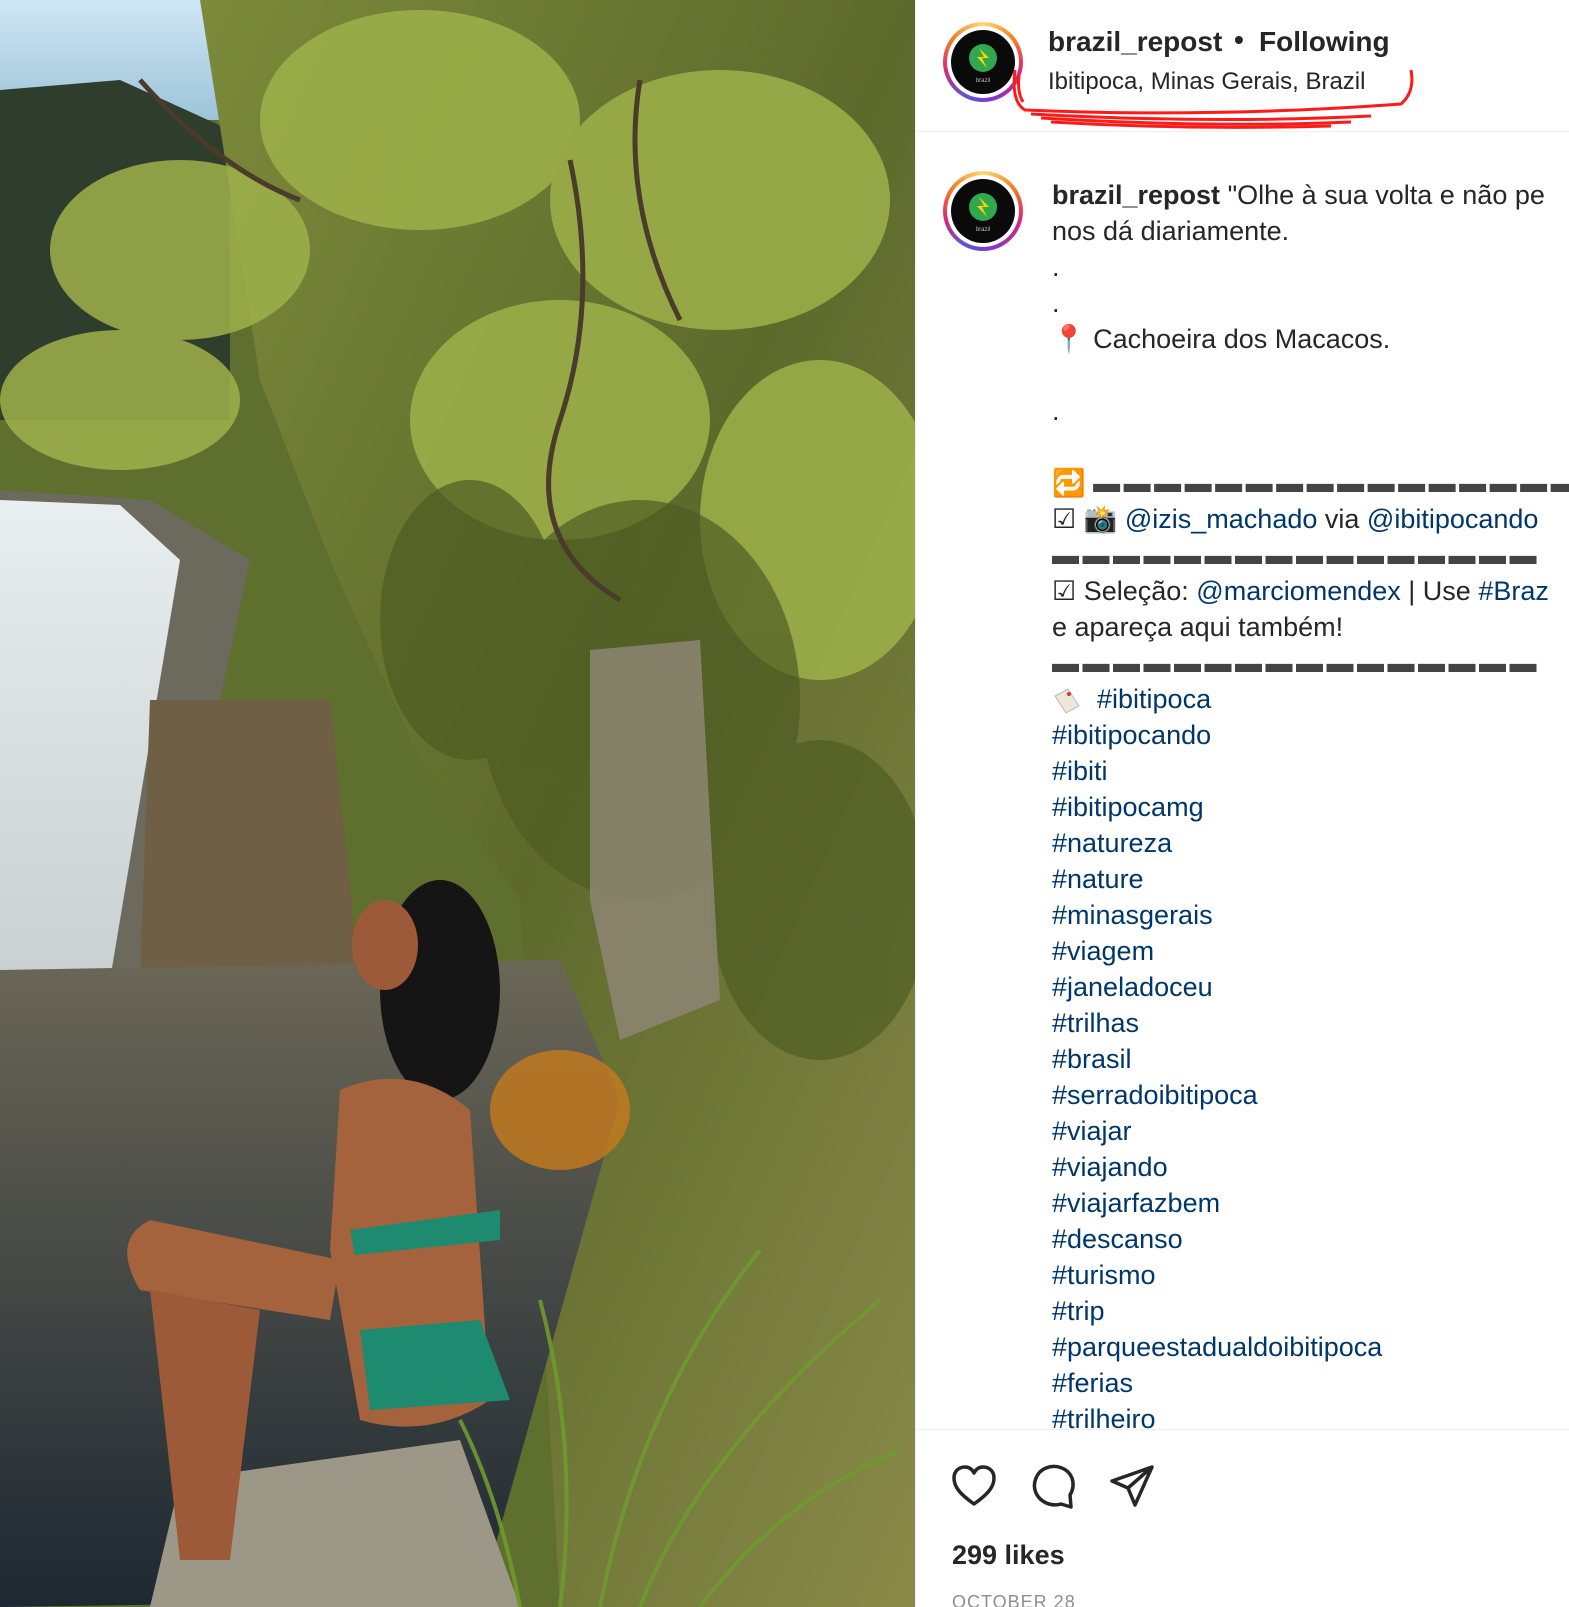  Describe the element at coordinates (1132, 987) in the screenshot. I see `hashtag-link: #janeladoceu` at that location.